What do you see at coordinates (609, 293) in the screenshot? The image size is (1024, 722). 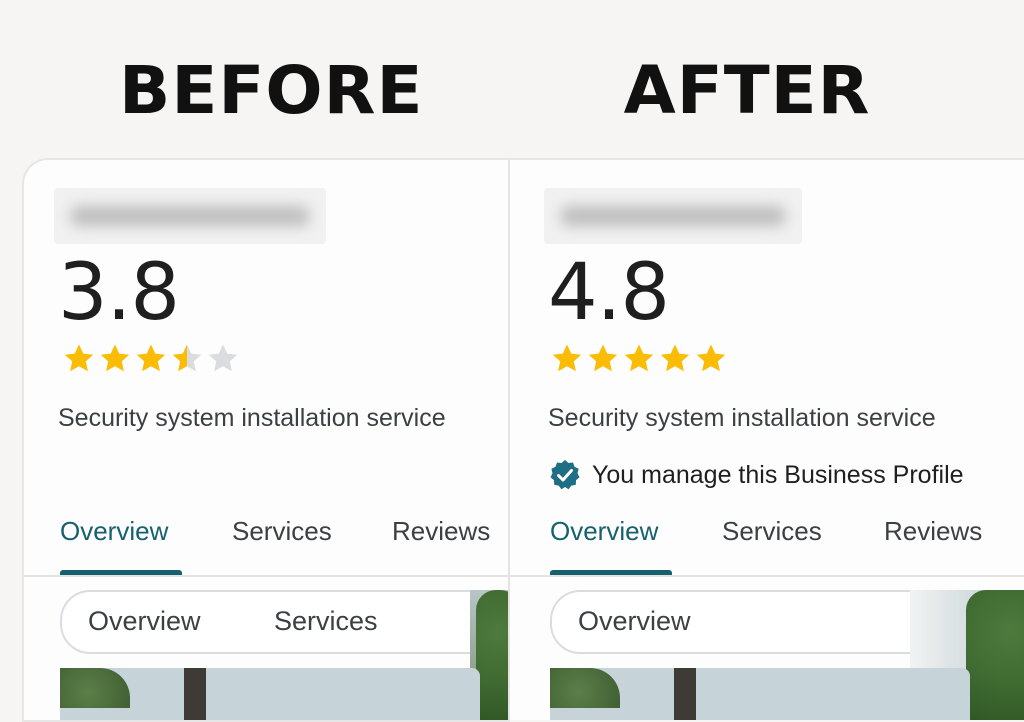 I see `rating-value: 4.8` at bounding box center [609, 293].